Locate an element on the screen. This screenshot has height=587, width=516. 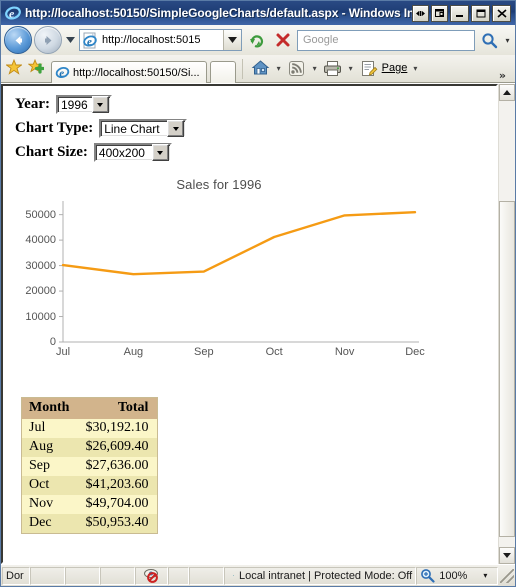
restore-window-button is located at coordinates (439, 13).